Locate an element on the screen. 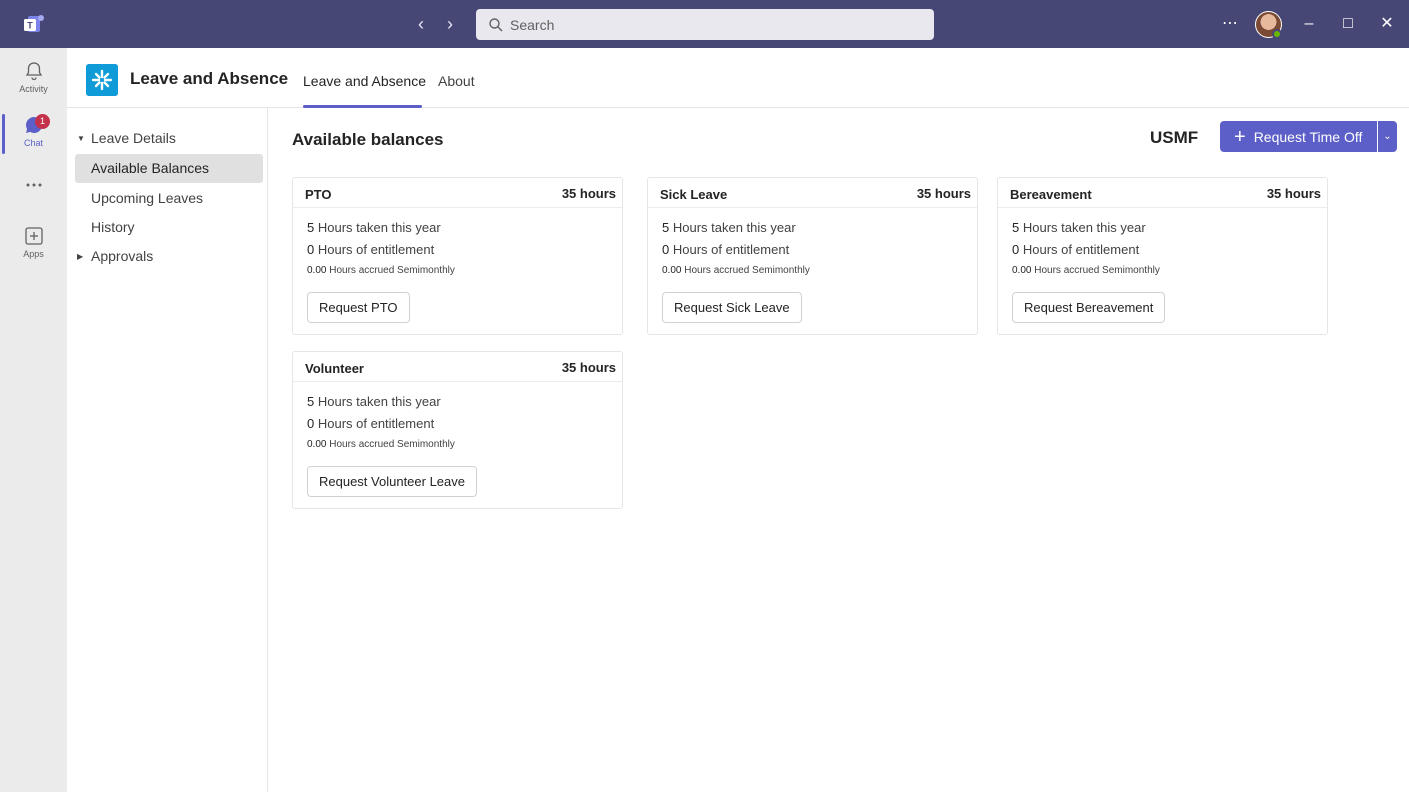 The height and width of the screenshot is (792, 1409). leave-type-name: Bereavement is located at coordinates (1051, 194).